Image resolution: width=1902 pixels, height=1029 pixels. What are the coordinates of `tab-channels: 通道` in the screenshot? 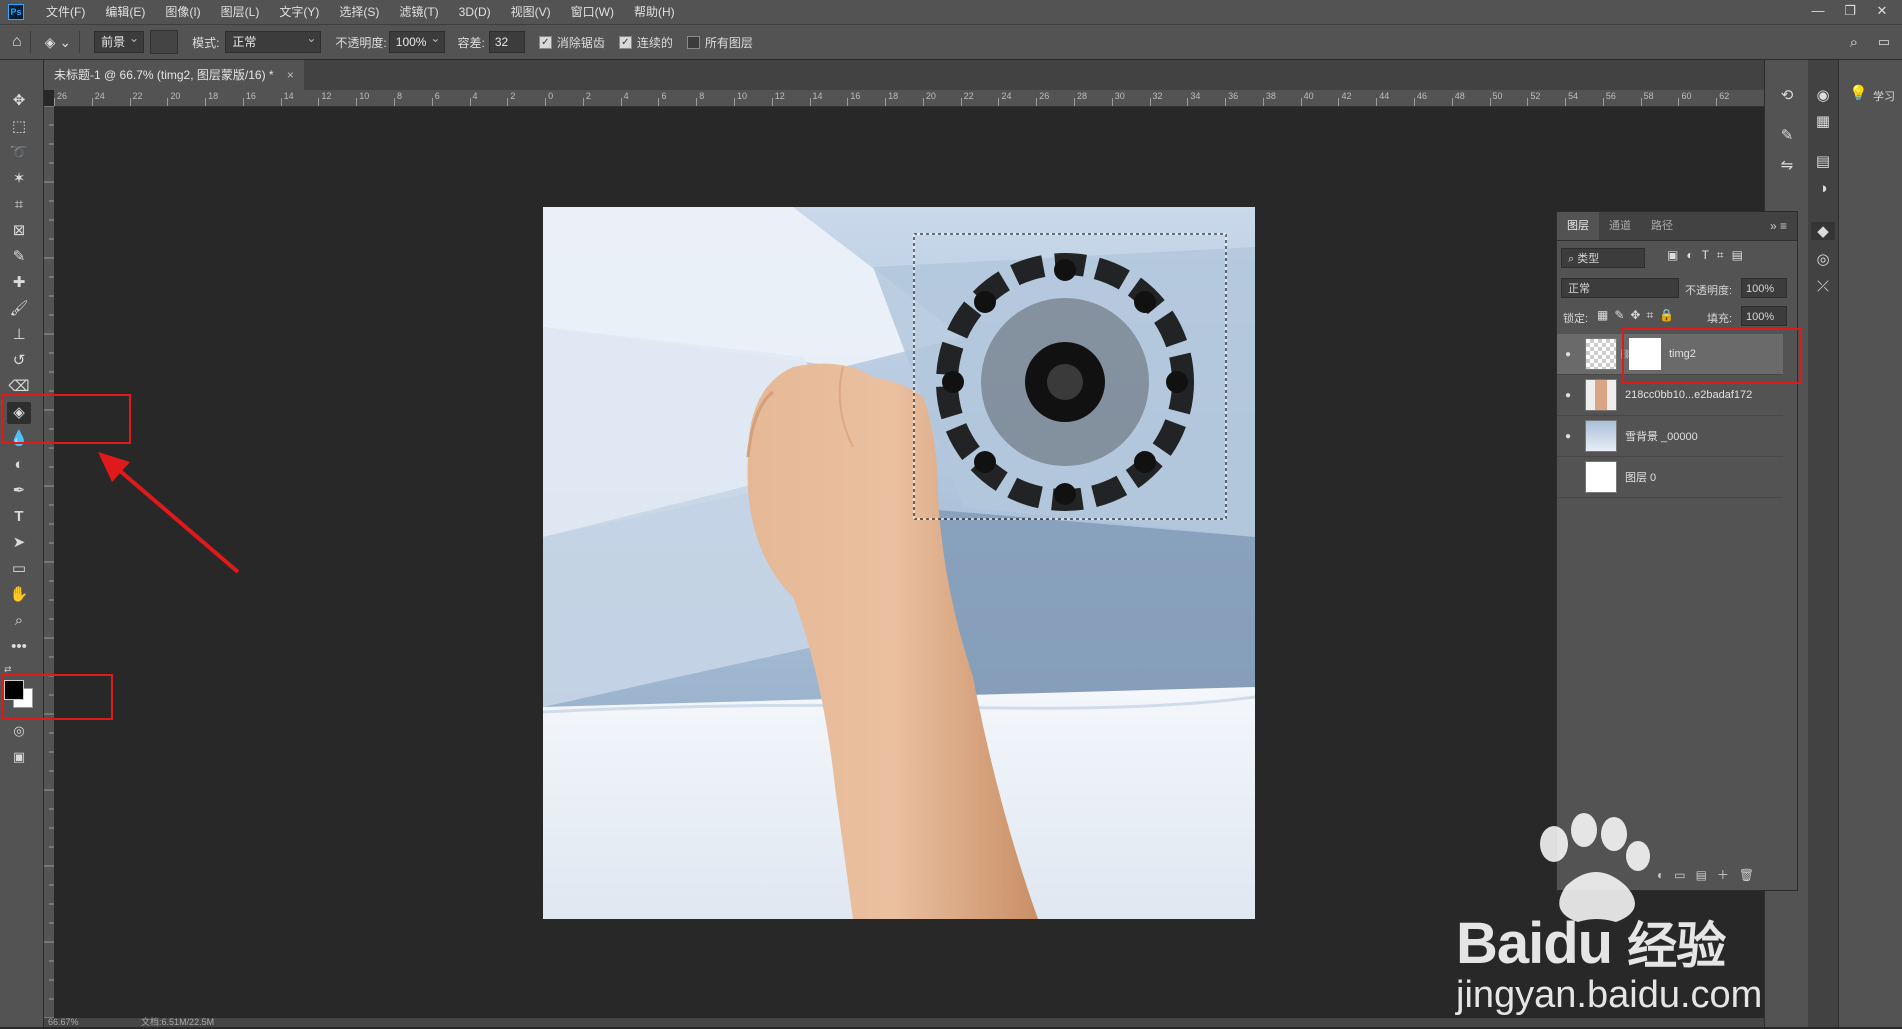 It's located at (1620, 226).